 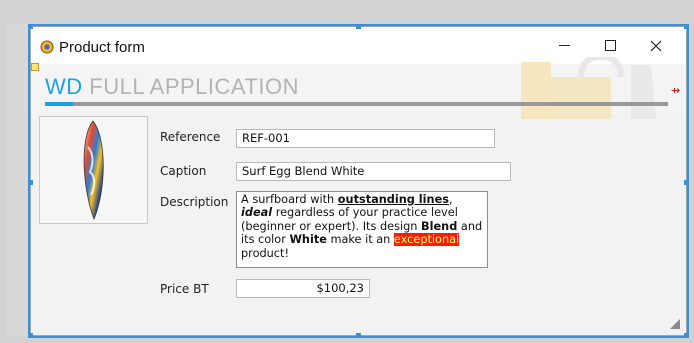 I want to click on anchor-marker, so click(x=35, y=67).